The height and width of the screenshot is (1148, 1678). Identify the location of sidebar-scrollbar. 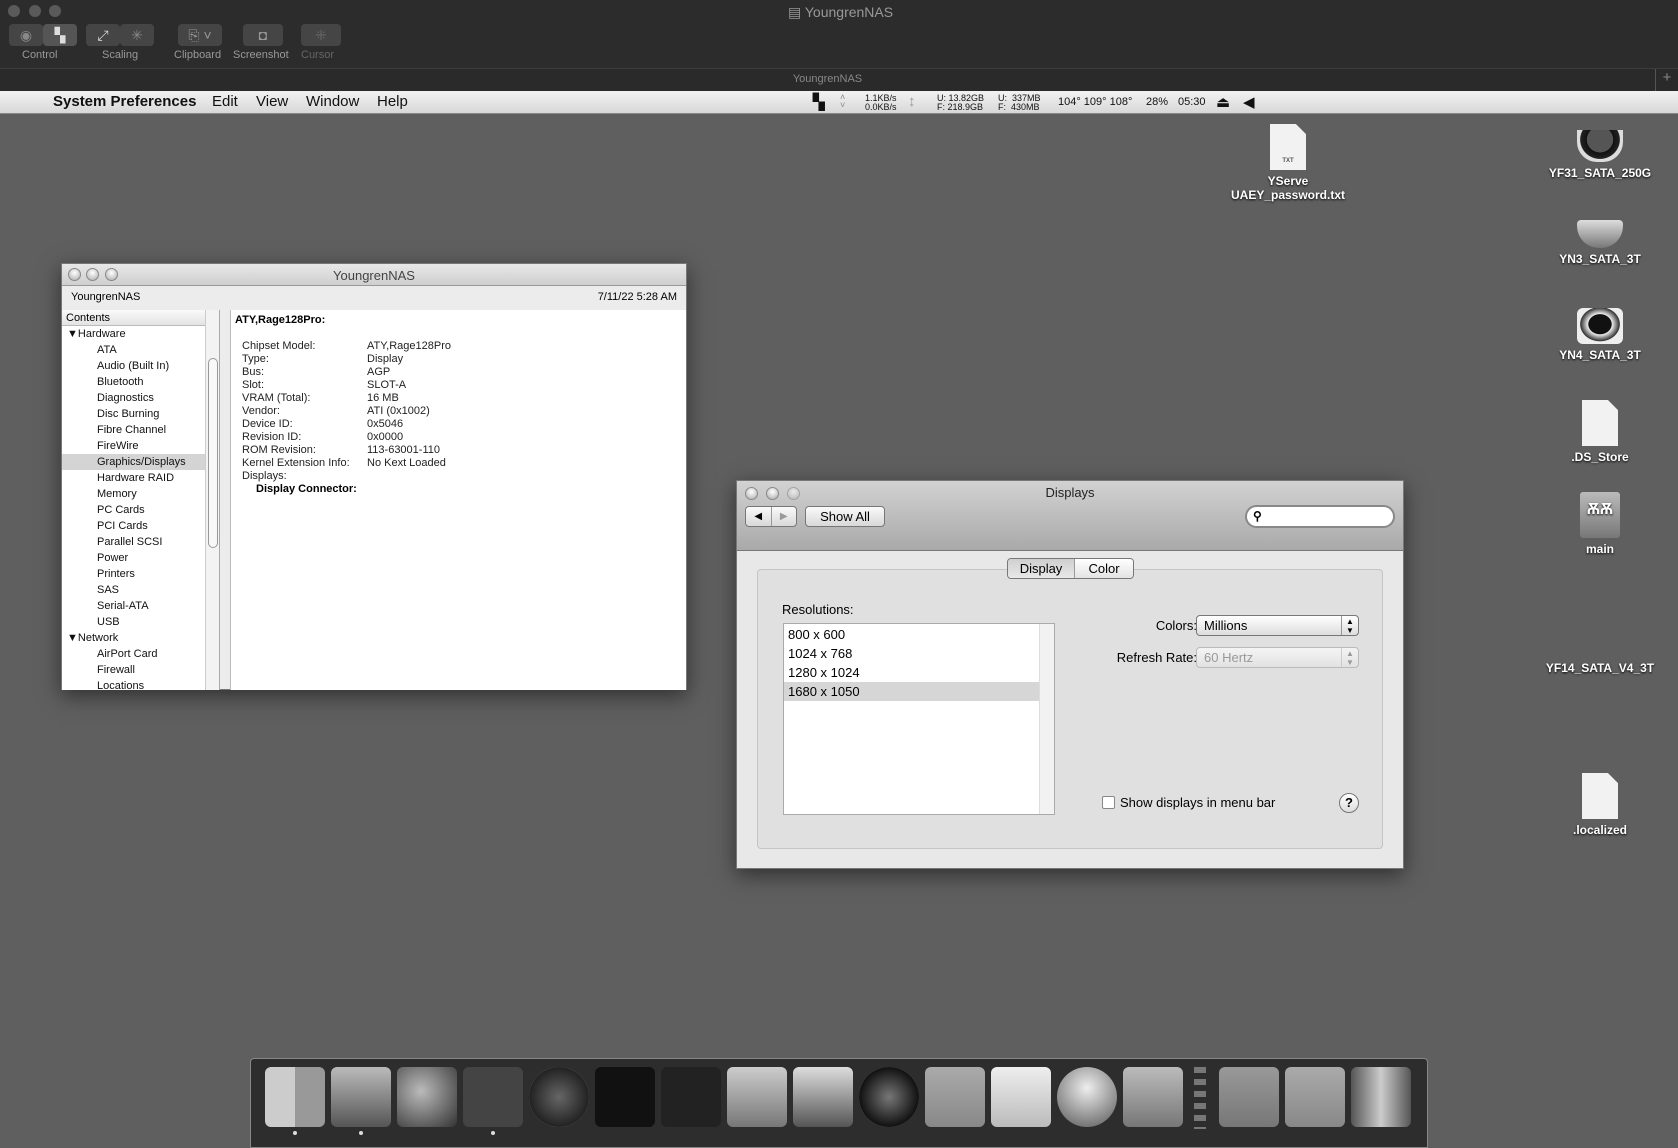
(212, 500).